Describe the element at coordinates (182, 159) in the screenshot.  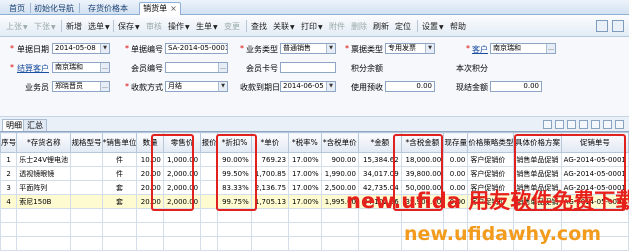
I see `table-cell: 1,000.00` at that location.